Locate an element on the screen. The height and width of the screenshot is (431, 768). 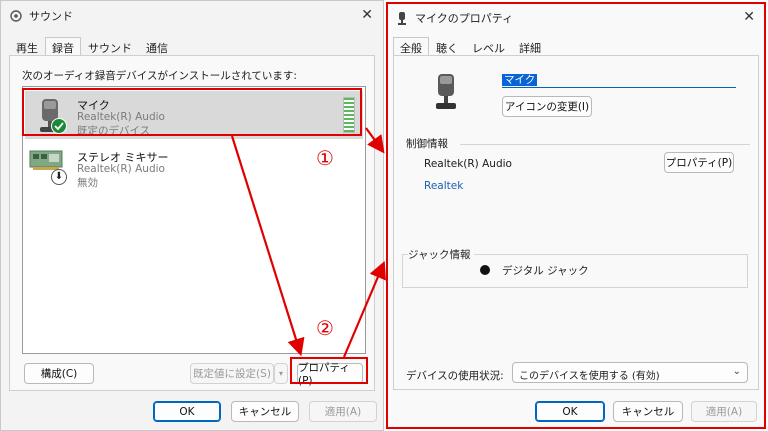
apply-button: 適用(A) is located at coordinates (343, 411).